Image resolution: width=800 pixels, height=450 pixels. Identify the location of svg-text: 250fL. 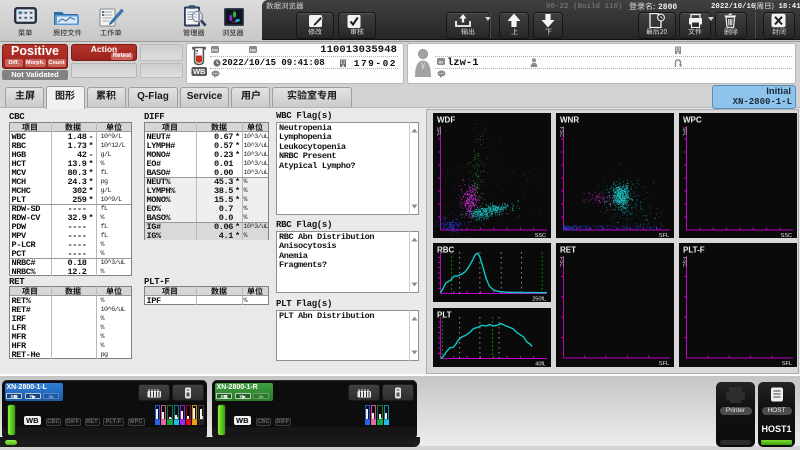
(539, 300).